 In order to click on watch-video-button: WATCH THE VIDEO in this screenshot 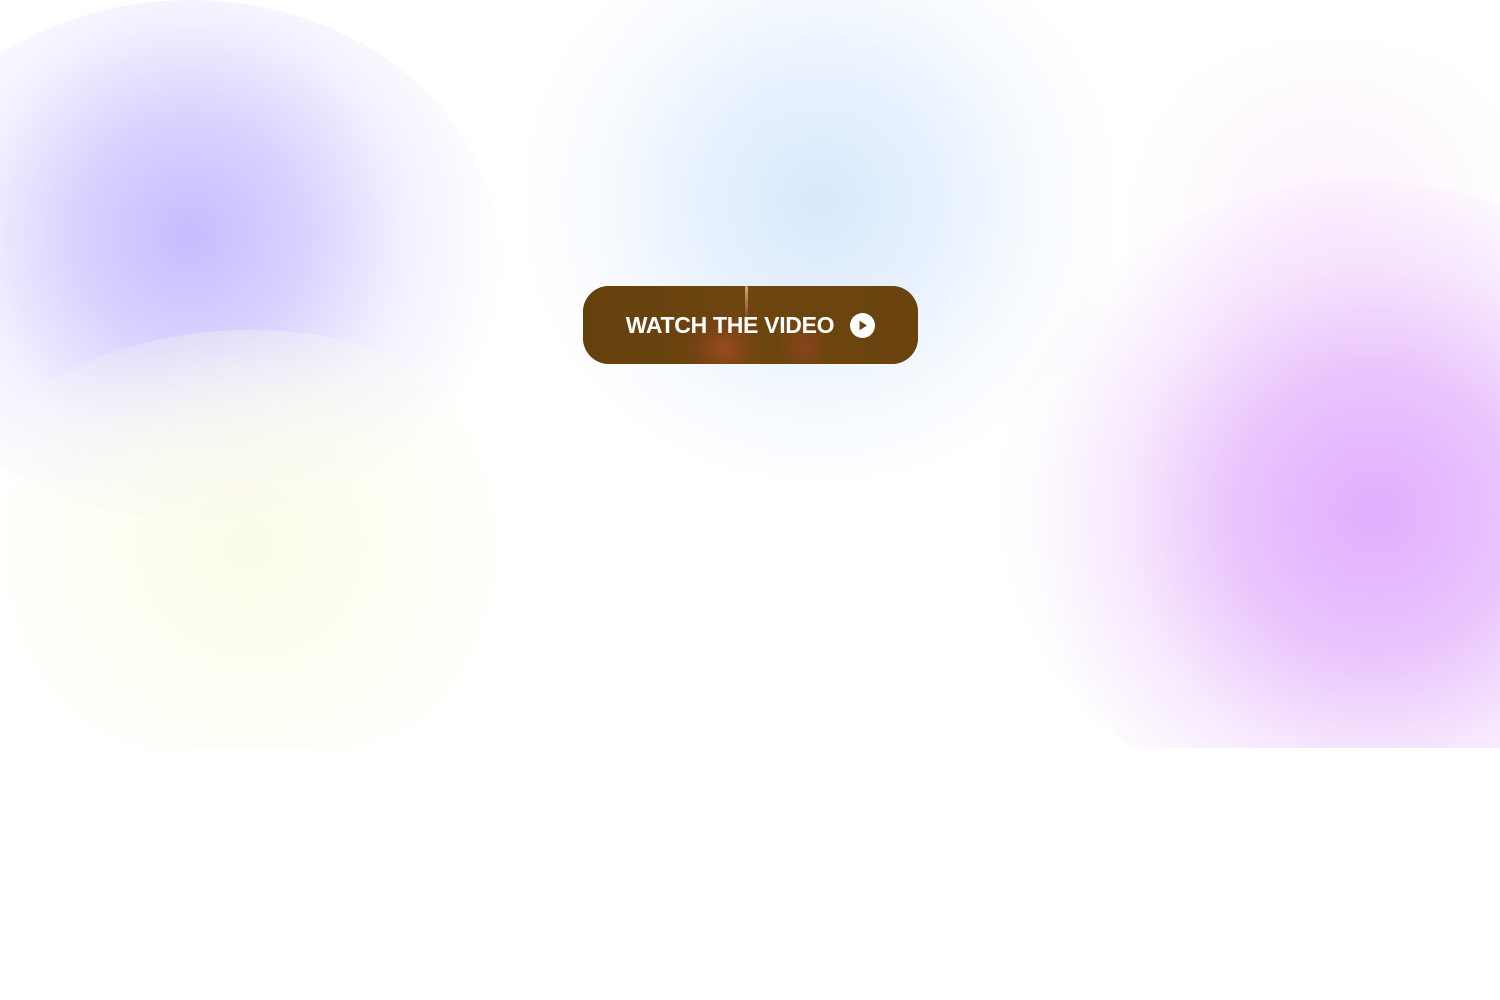, I will do `click(750, 325)`.